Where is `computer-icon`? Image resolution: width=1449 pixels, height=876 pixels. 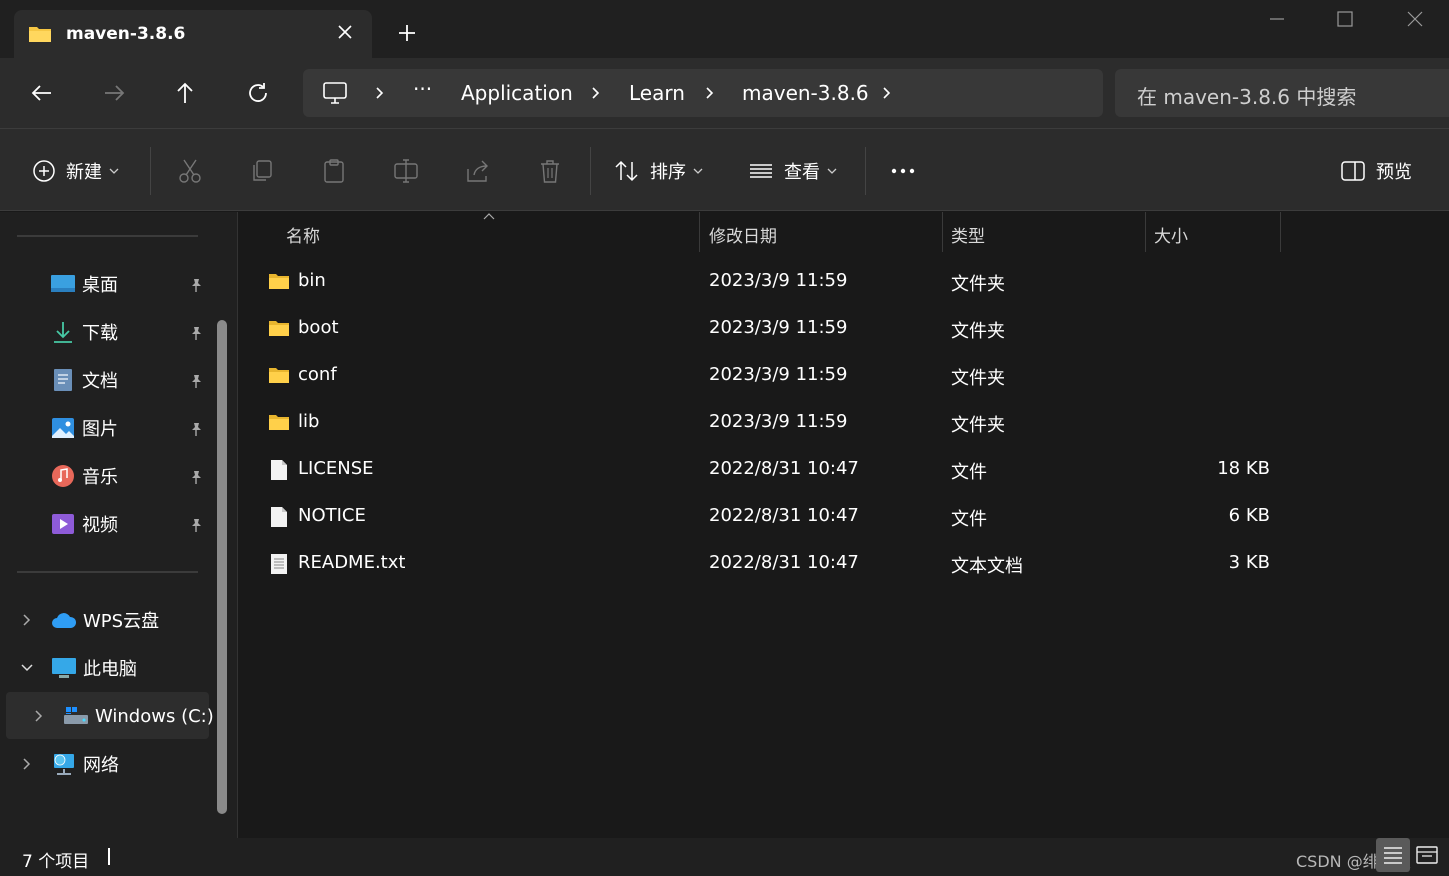
computer-icon is located at coordinates (335, 93).